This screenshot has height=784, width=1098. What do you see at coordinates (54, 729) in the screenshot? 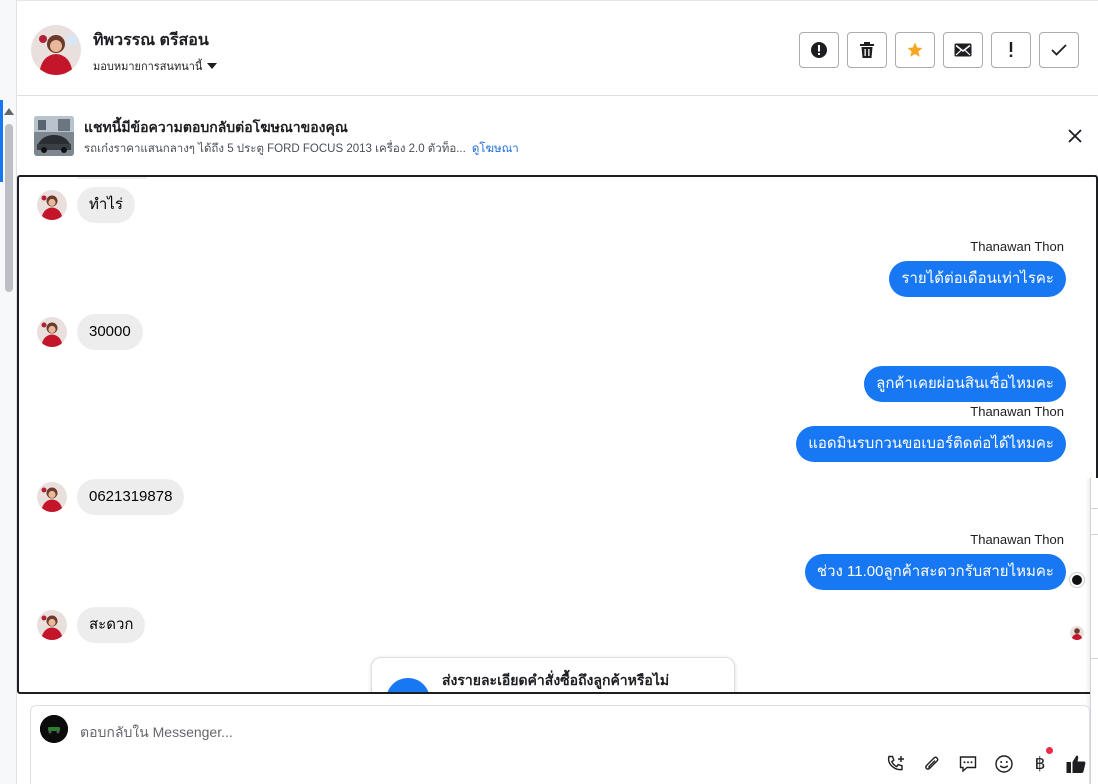
I see `page-avatar` at bounding box center [54, 729].